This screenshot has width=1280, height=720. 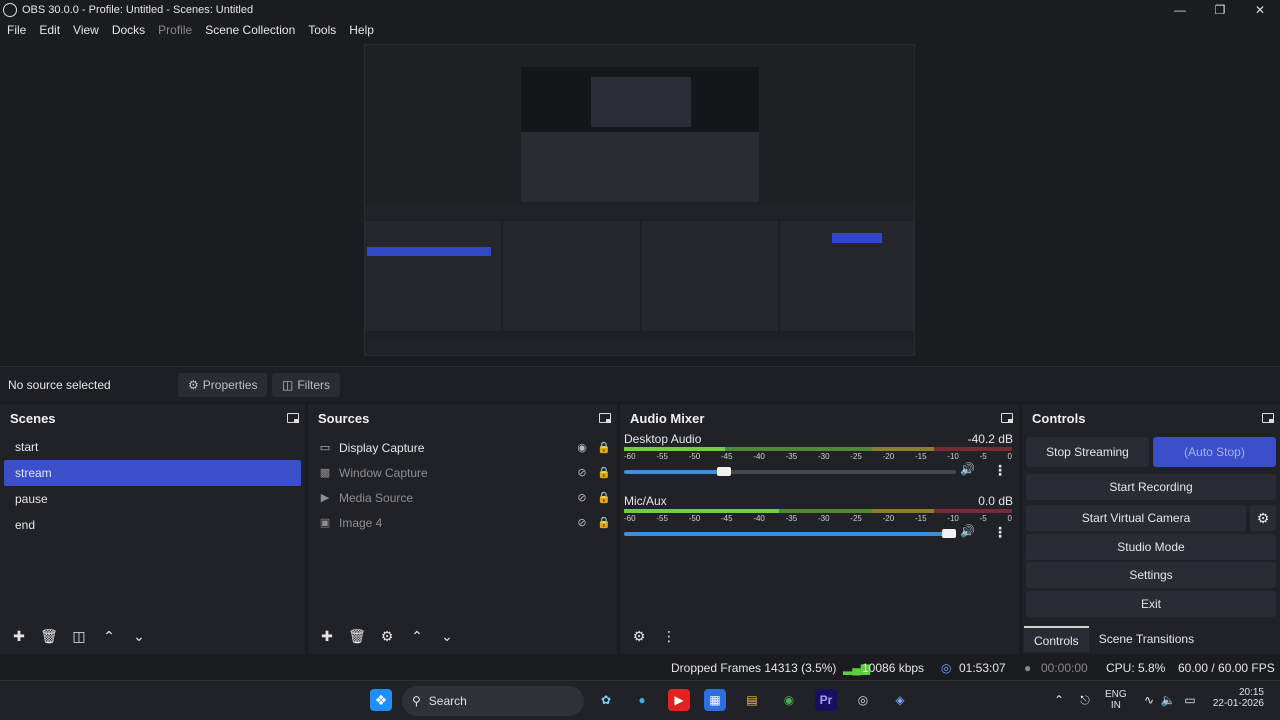 What do you see at coordinates (49, 30) in the screenshot?
I see `menu-edit: Edit` at bounding box center [49, 30].